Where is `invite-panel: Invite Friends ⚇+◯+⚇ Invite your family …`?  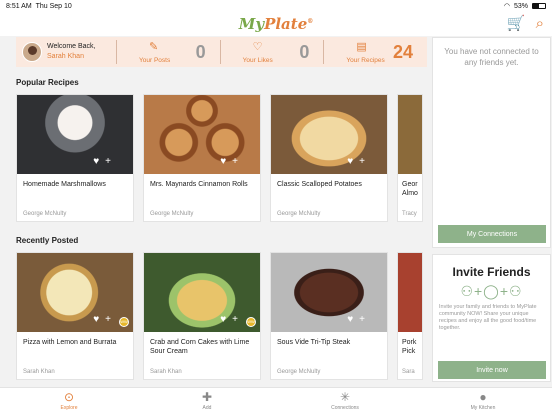 invite-panel: Invite Friends ⚇+◯+⚇ Invite your family … is located at coordinates (491, 318).